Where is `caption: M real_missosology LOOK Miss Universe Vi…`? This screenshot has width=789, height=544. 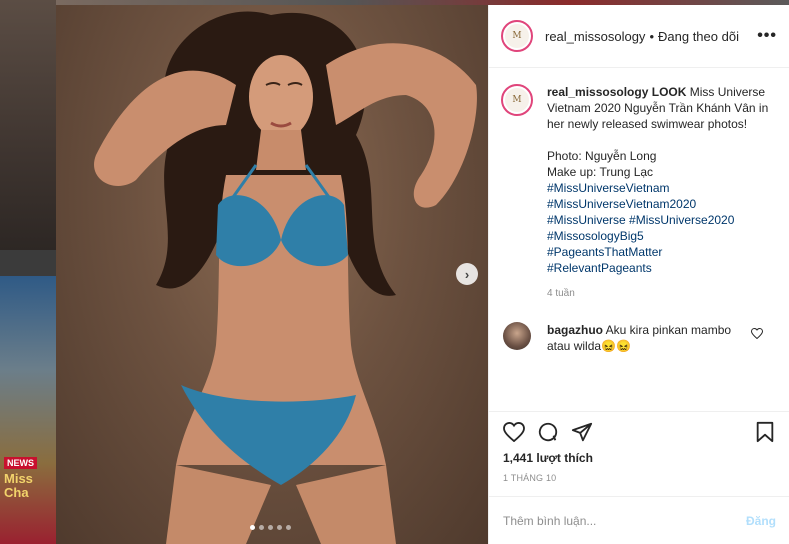
caption: M real_missosology LOOK Miss Universe Vi… is located at coordinates (639, 193).